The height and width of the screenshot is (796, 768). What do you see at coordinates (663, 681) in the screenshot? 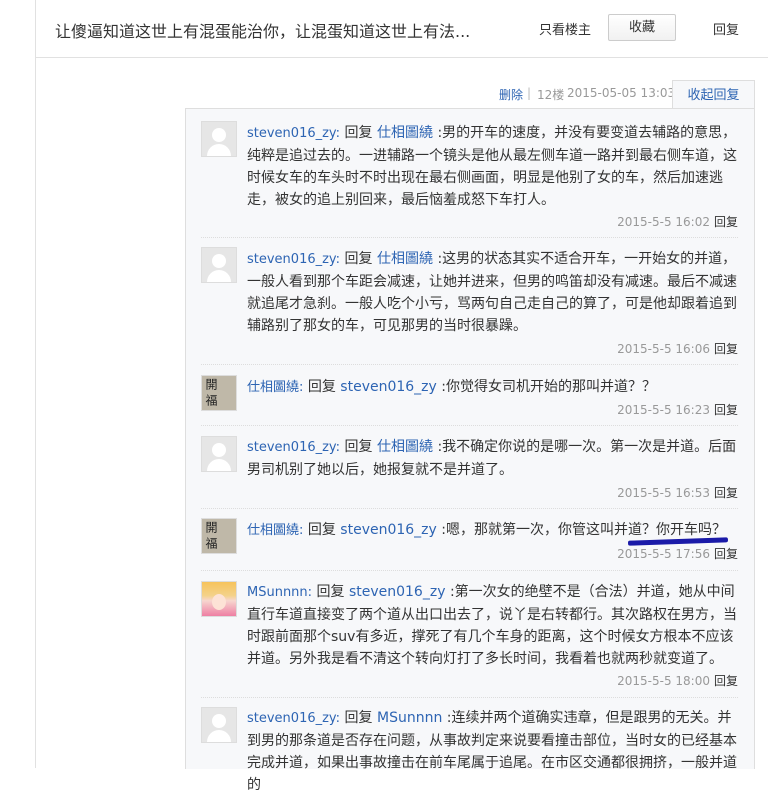
I see `reply-time: 2015-5-5 18:00` at bounding box center [663, 681].